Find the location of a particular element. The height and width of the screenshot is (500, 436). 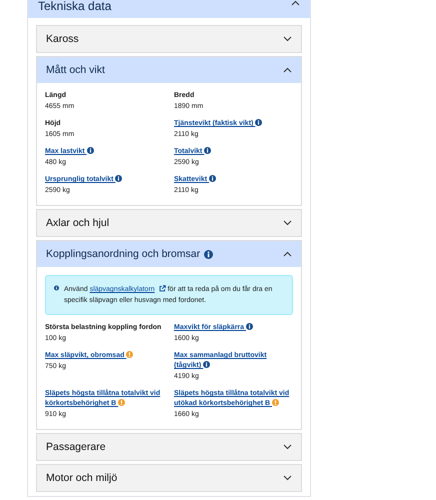

section-header: Kopplingsanordning och bromsar is located at coordinates (169, 254).